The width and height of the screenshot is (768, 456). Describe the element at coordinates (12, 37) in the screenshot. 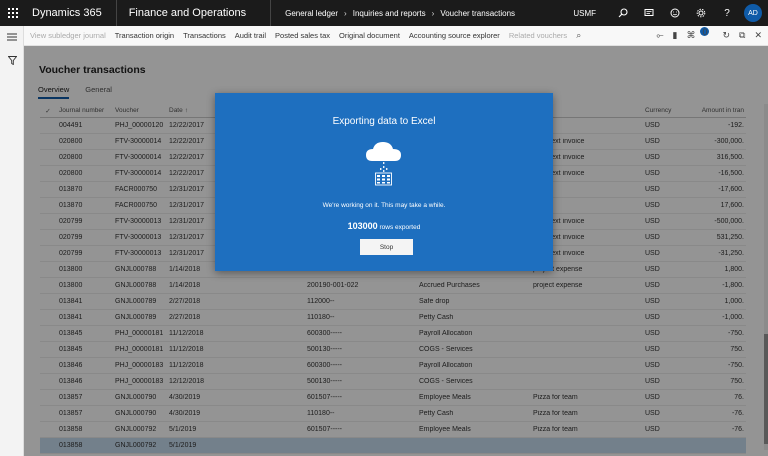

I see `hamburger-menu-icon` at that location.